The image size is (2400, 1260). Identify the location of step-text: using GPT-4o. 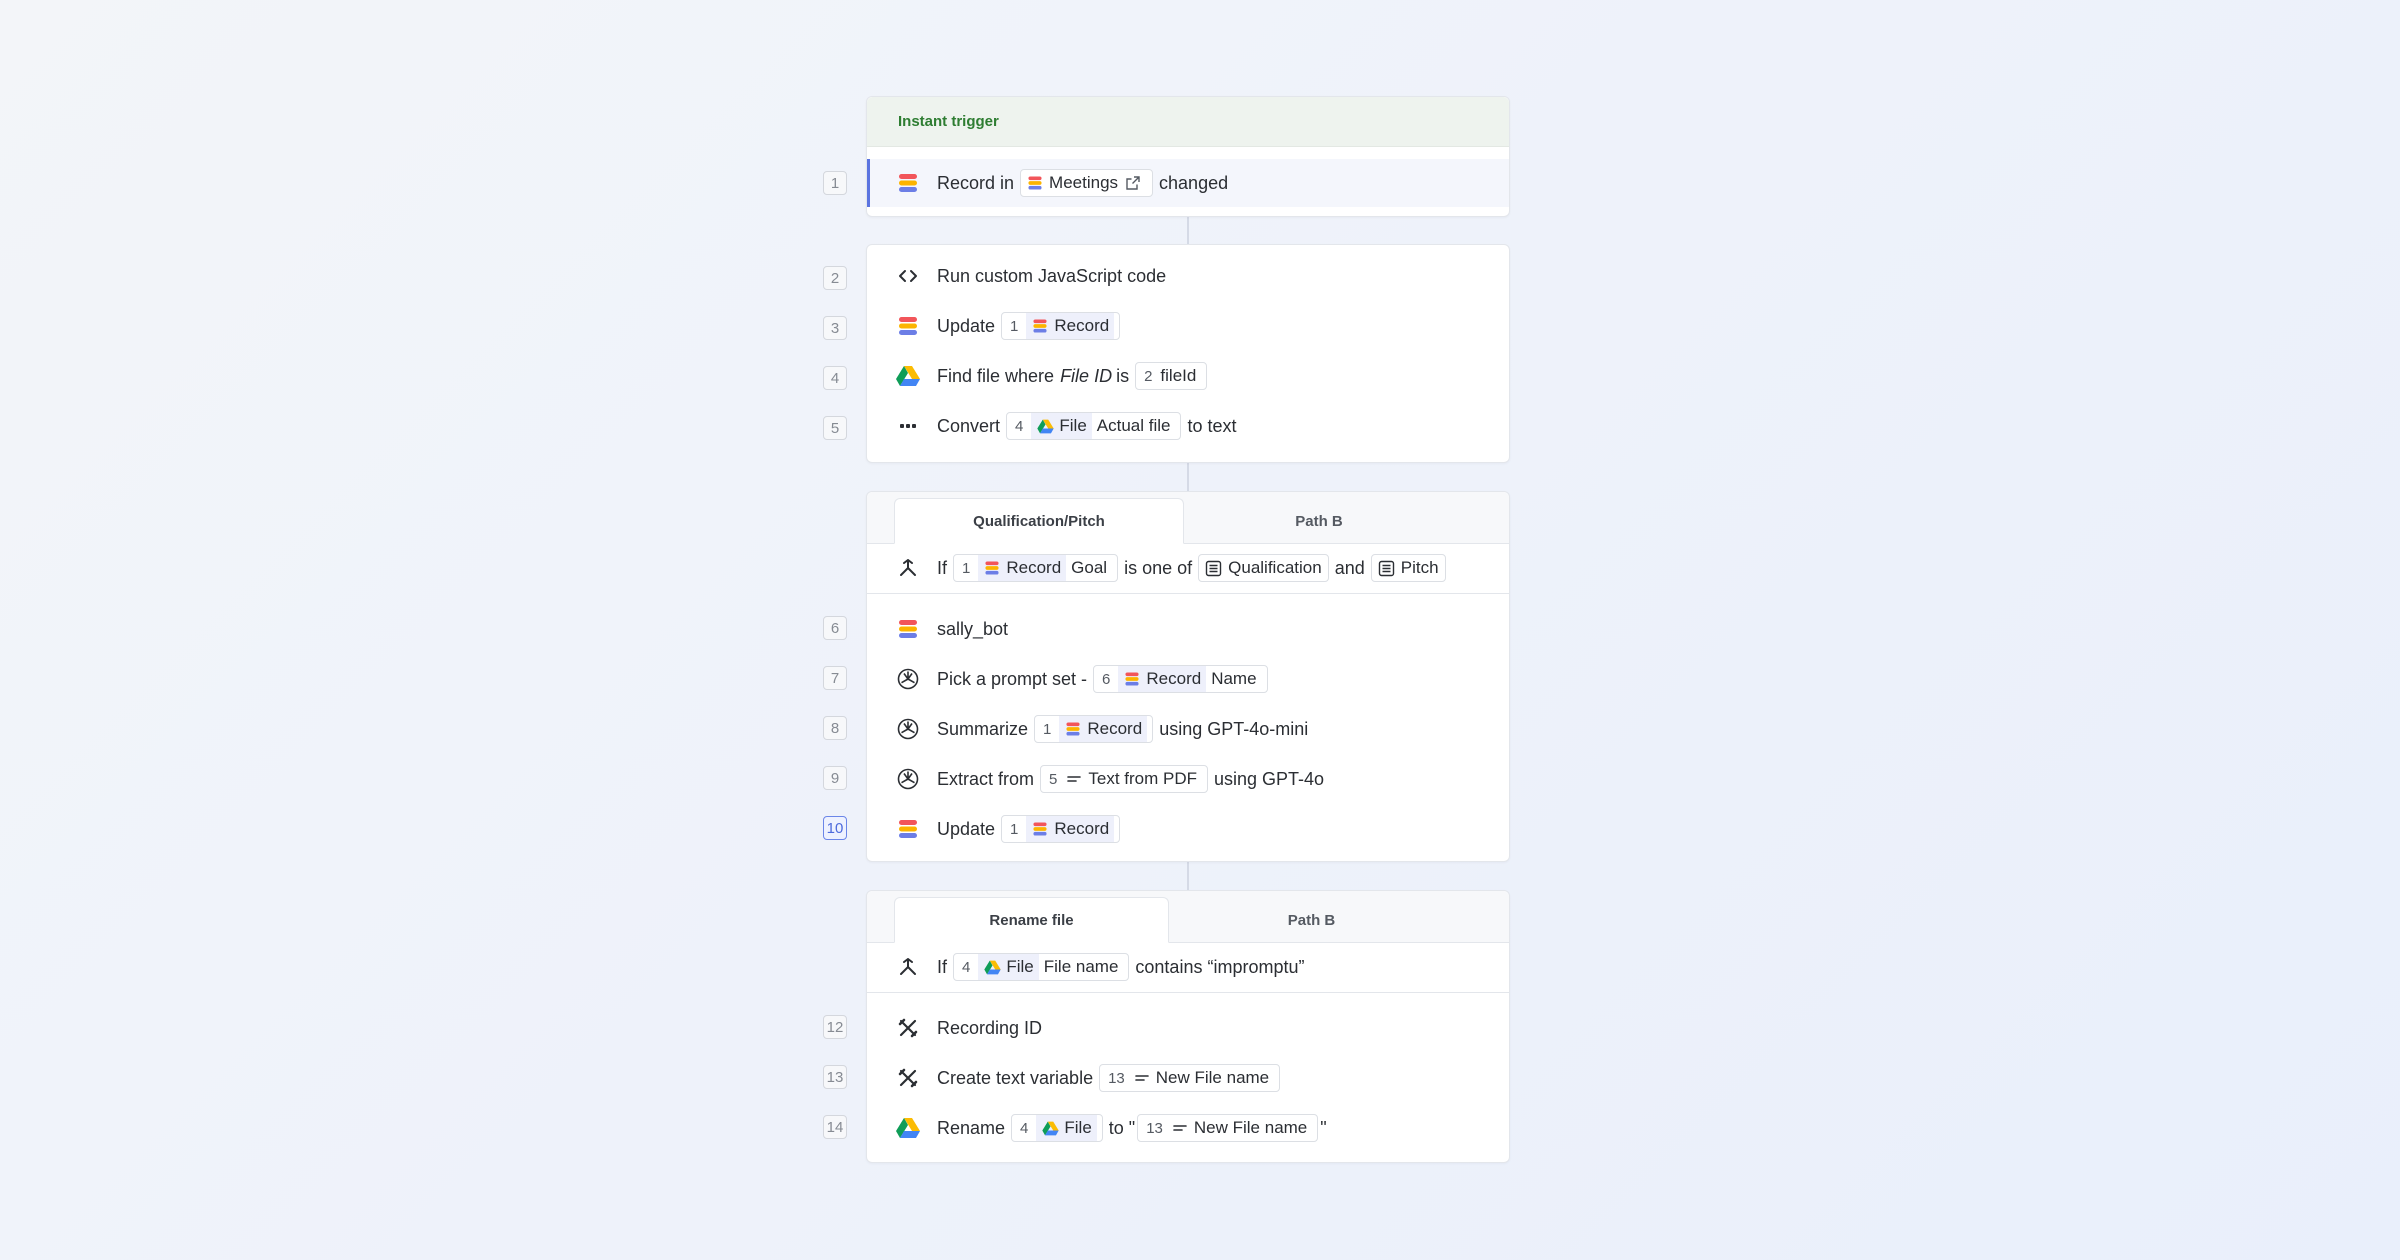
(1269, 778).